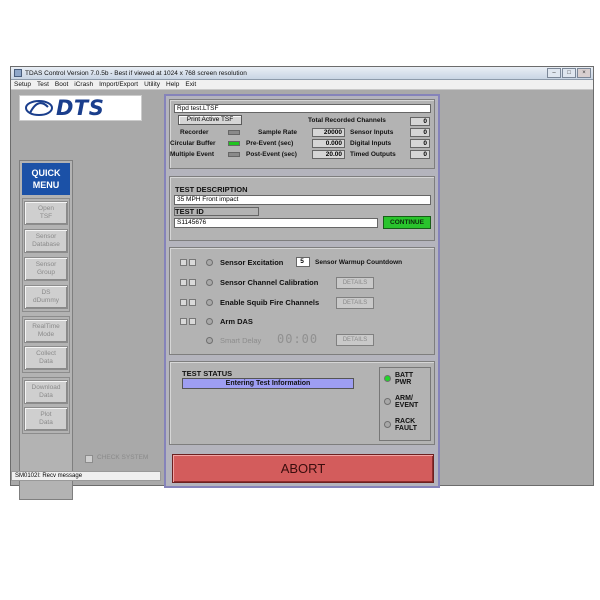  I want to click on print-active-tsf-button: Print Active TSF, so click(210, 120).